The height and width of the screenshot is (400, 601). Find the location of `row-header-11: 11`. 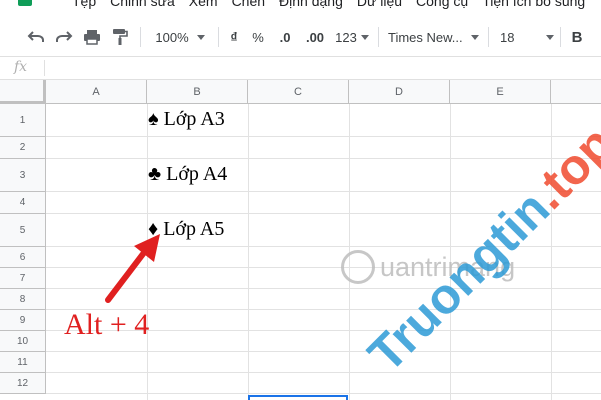

row-header-11: 11 is located at coordinates (23, 362).